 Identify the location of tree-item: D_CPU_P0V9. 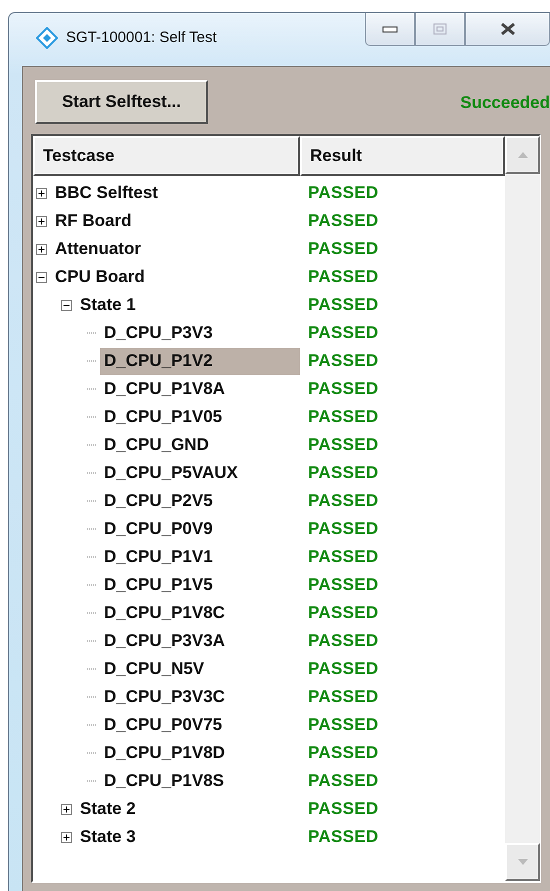
(200, 529).